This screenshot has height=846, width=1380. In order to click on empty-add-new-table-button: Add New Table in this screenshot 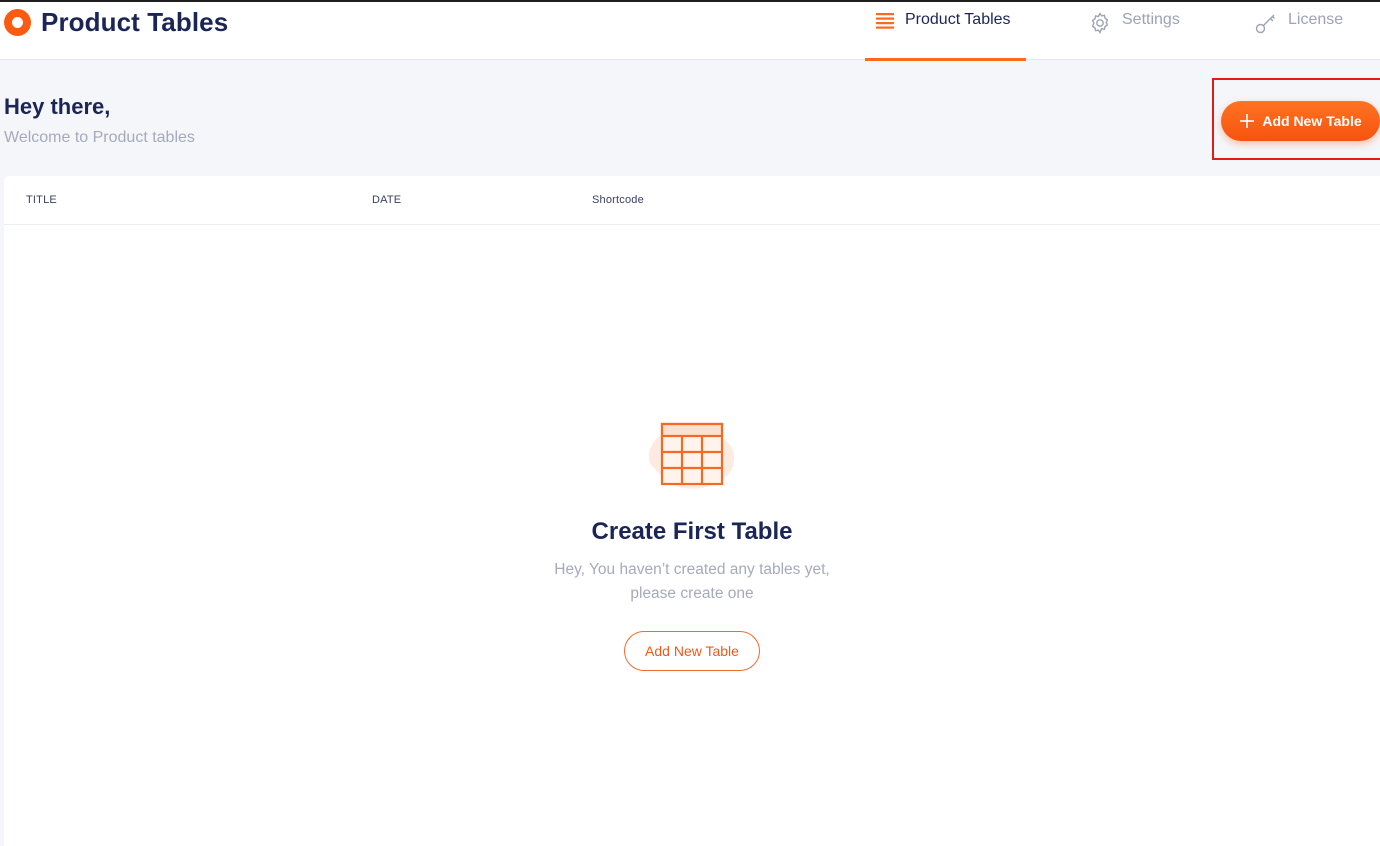, I will do `click(692, 651)`.